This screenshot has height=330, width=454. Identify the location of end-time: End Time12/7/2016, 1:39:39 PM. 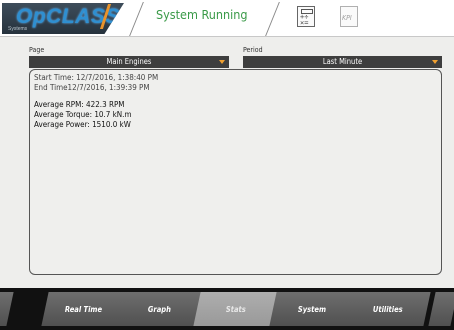
(92, 87).